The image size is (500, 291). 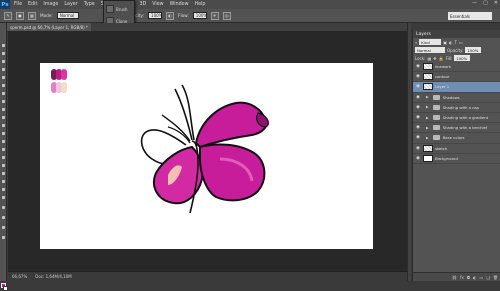 I want to click on blur-tool-icon, so click(x=3, y=141).